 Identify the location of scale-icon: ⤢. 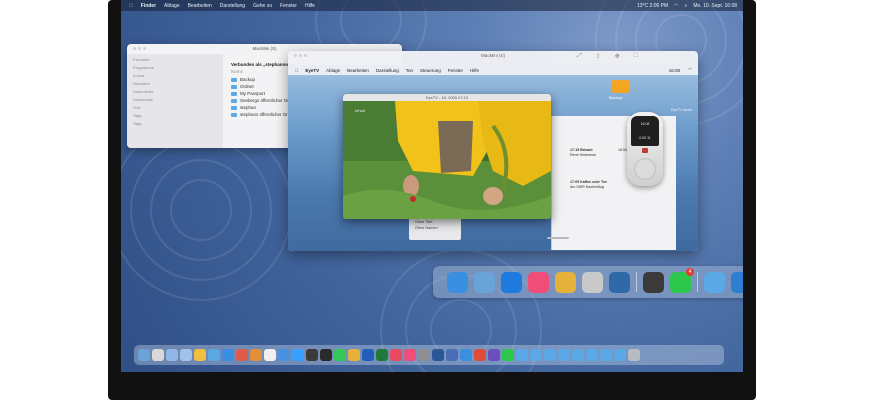
(579, 56).